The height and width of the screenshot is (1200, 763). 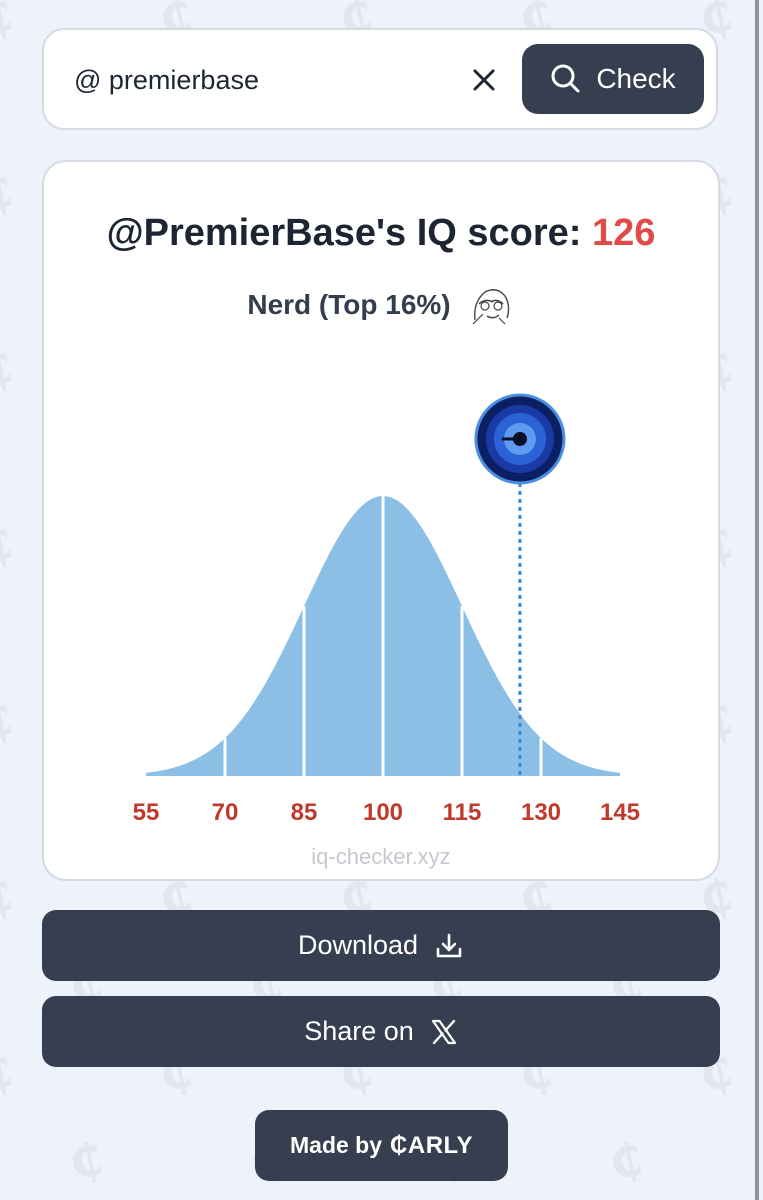 I want to click on made-by-label: Made by, so click(x=336, y=1145).